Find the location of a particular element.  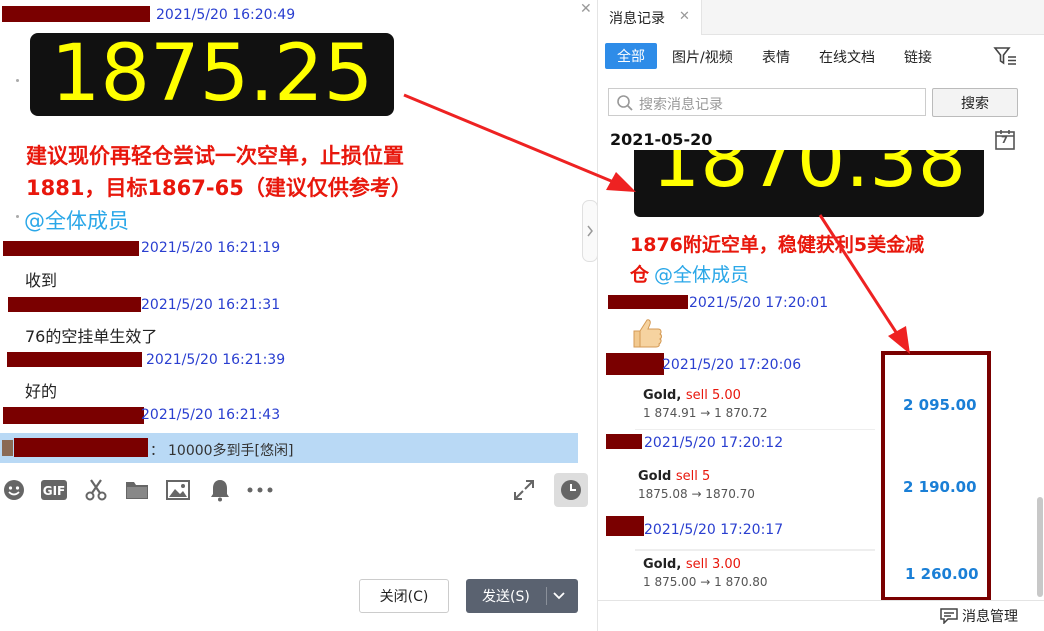

record-time: 2021/5/20 17:20:01 is located at coordinates (759, 303).